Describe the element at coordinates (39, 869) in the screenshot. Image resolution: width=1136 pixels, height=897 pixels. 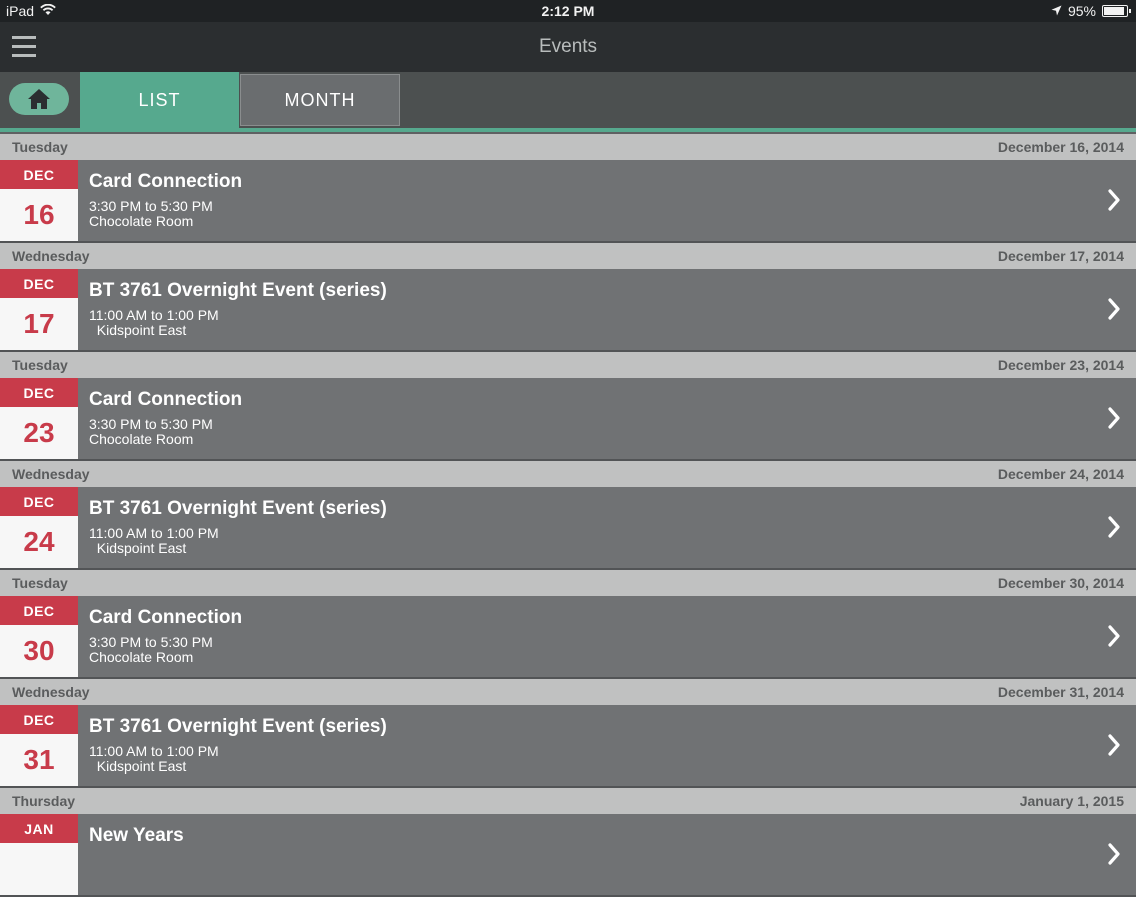
I see `badge-day` at that location.